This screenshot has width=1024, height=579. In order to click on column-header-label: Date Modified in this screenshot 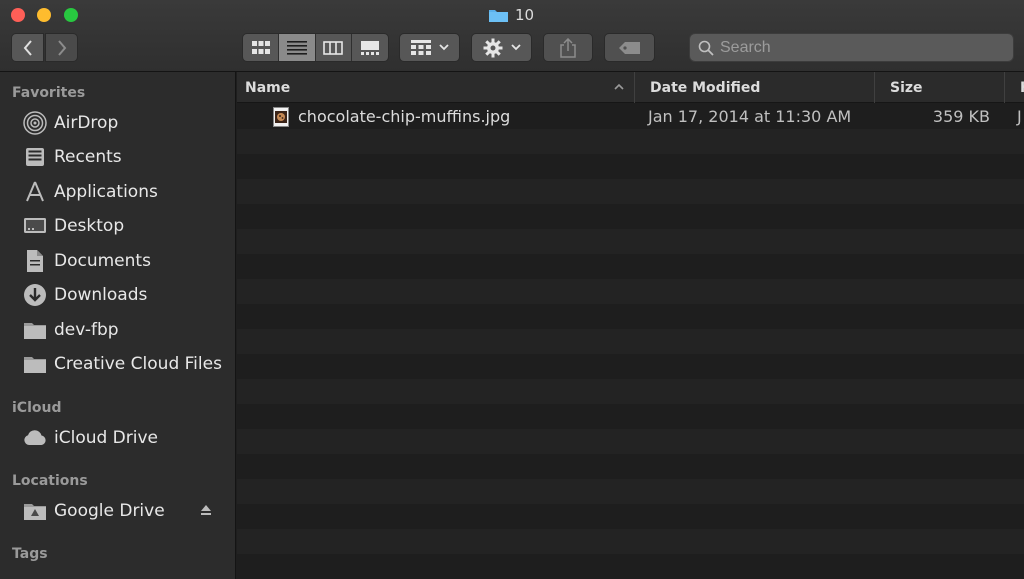, I will do `click(705, 87)`.